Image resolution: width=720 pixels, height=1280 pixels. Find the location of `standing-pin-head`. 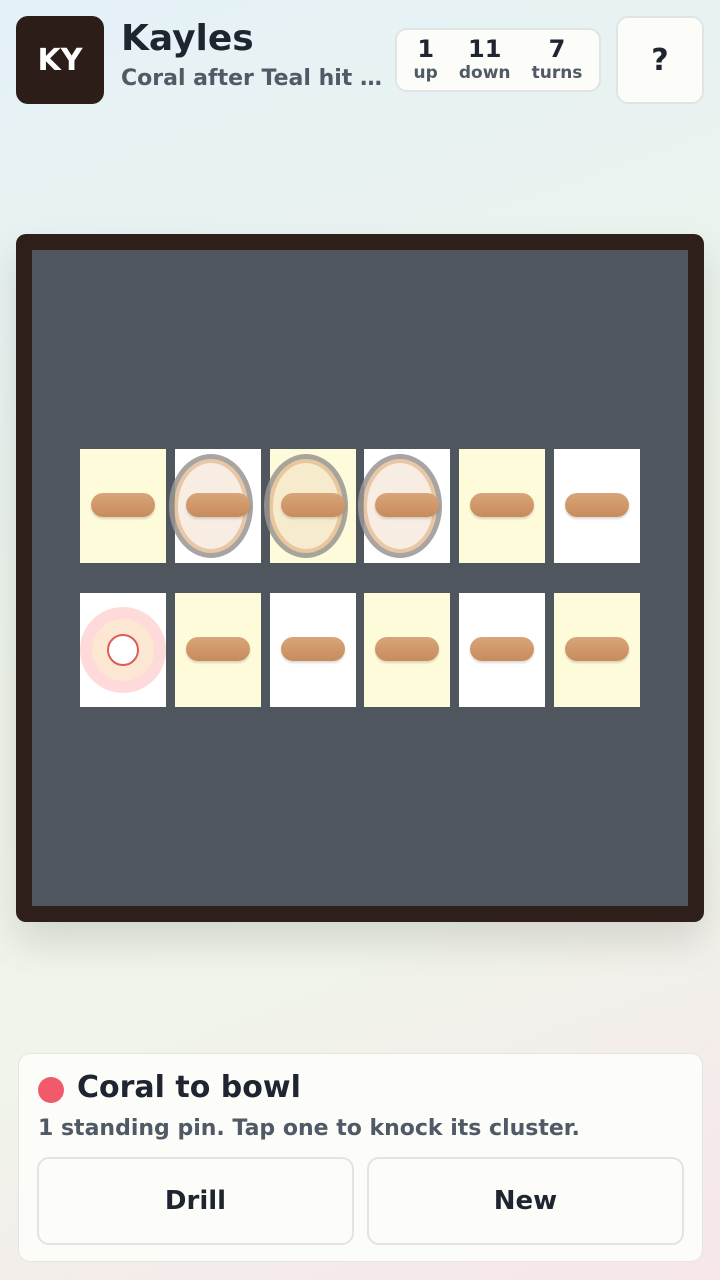

standing-pin-head is located at coordinates (123, 650).